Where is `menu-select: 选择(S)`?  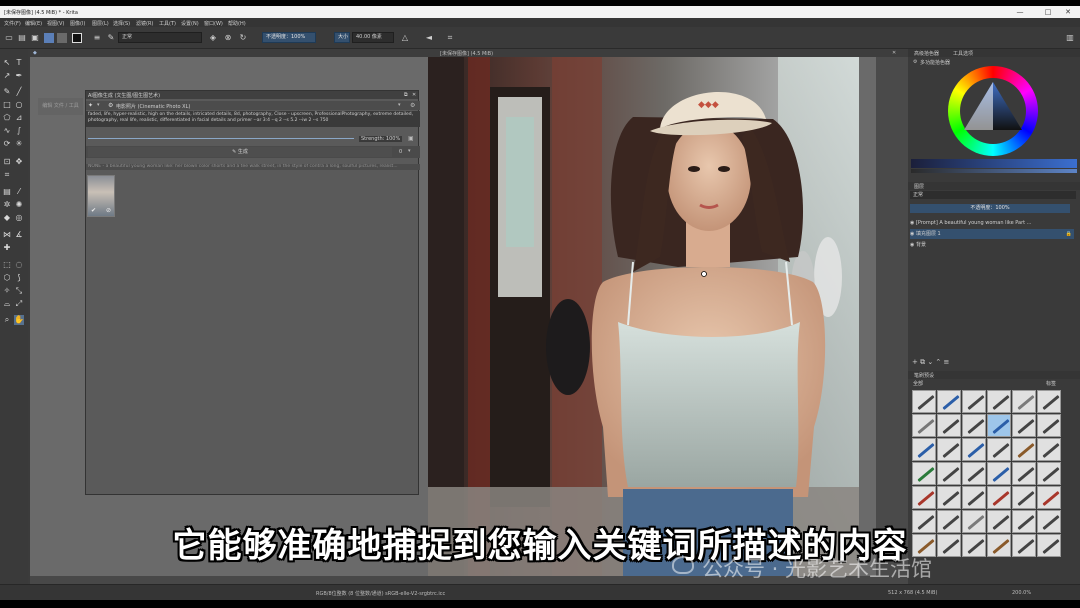 menu-select: 选择(S) is located at coordinates (121, 23).